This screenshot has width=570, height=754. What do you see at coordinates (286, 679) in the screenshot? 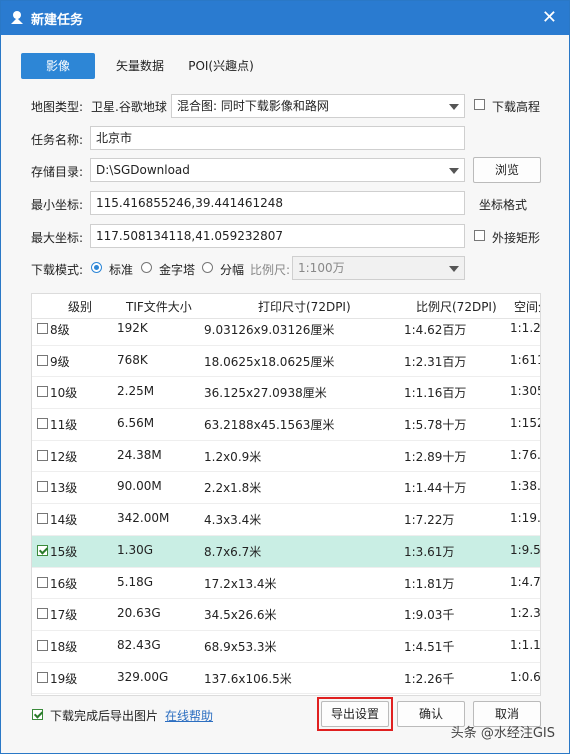
I see `table-row: 19级 329.00G 137.6x106.5米 1:2.26千 1:0.60` at bounding box center [286, 679].